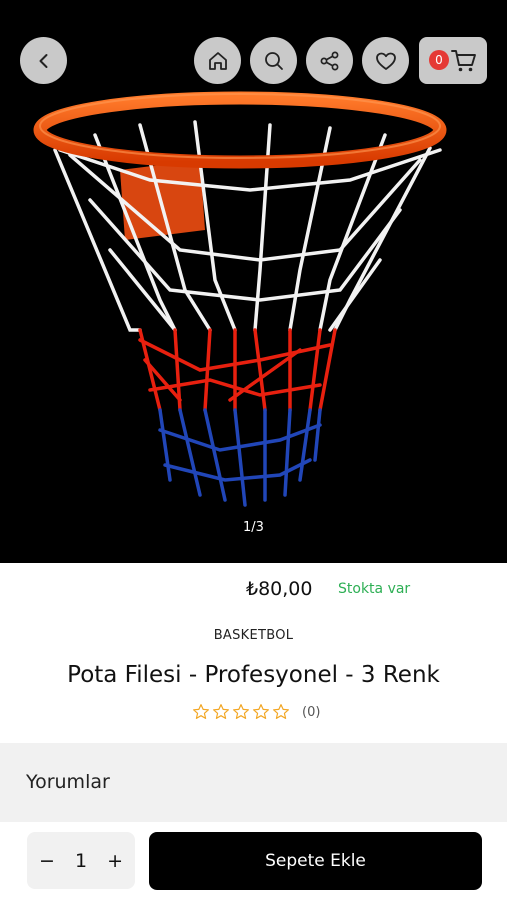 Image resolution: width=507 pixels, height=900 pixels. I want to click on add-to-cart-bar: − 1 + Sepete Ekle, so click(253, 861).